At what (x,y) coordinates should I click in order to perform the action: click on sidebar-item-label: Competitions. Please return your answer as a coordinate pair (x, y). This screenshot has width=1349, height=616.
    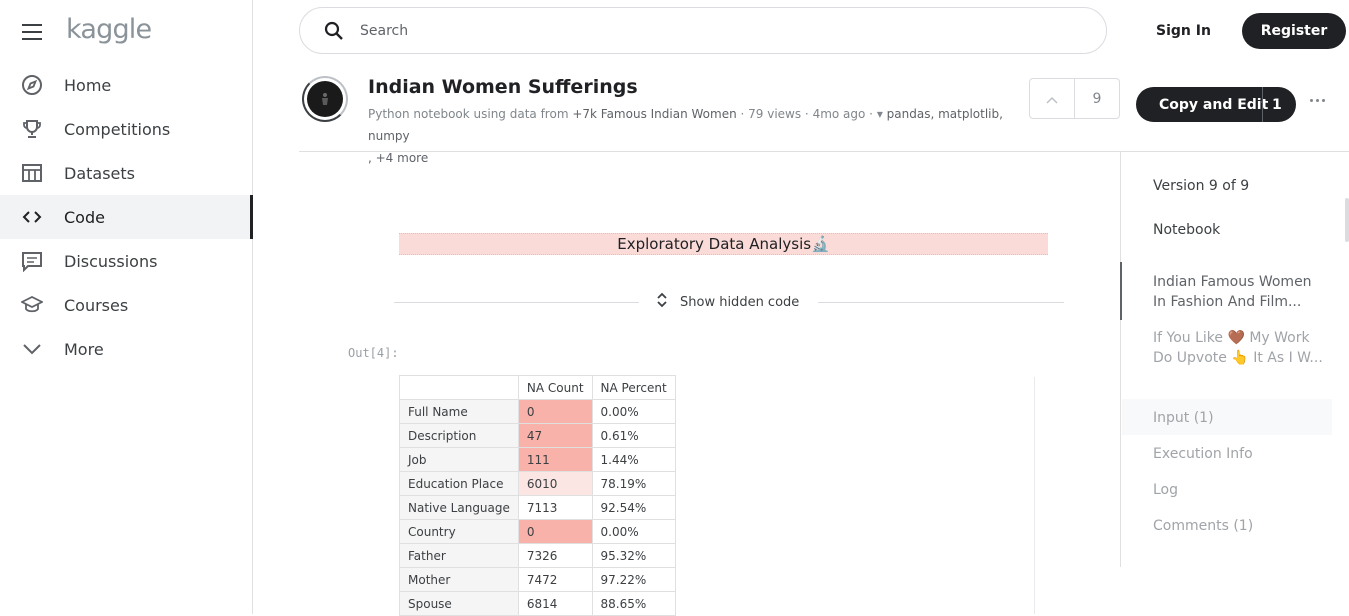
    Looking at the image, I should click on (117, 129).